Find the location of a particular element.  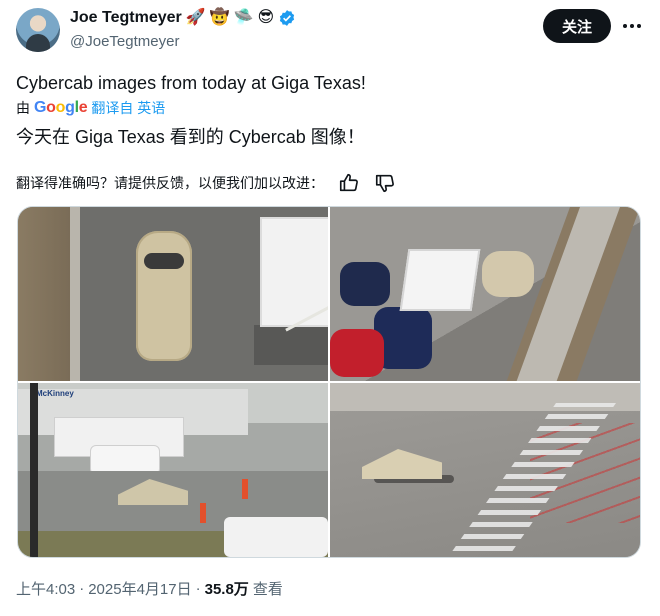

photo-parking-lot is located at coordinates (485, 294).